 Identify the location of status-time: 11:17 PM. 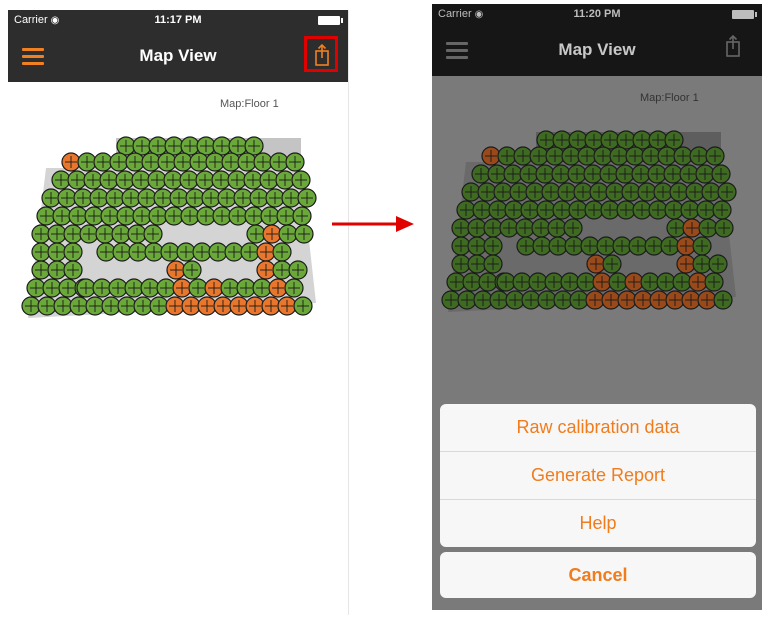
(178, 20).